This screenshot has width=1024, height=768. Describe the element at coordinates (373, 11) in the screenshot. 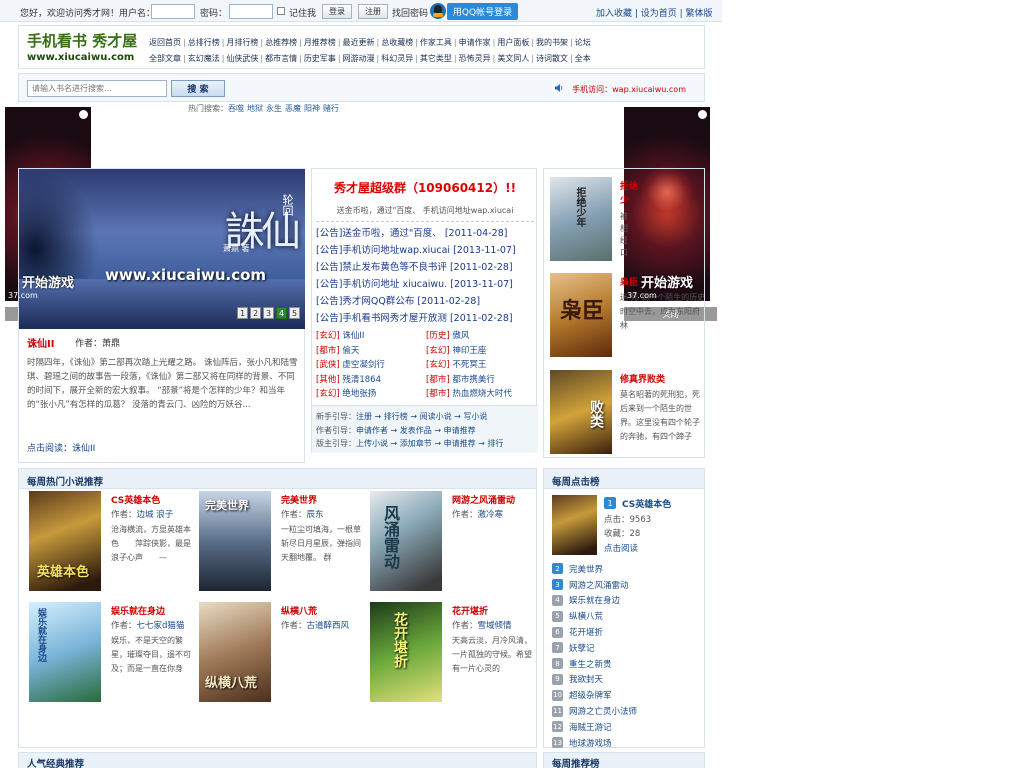

I see `register-button: 注册` at that location.